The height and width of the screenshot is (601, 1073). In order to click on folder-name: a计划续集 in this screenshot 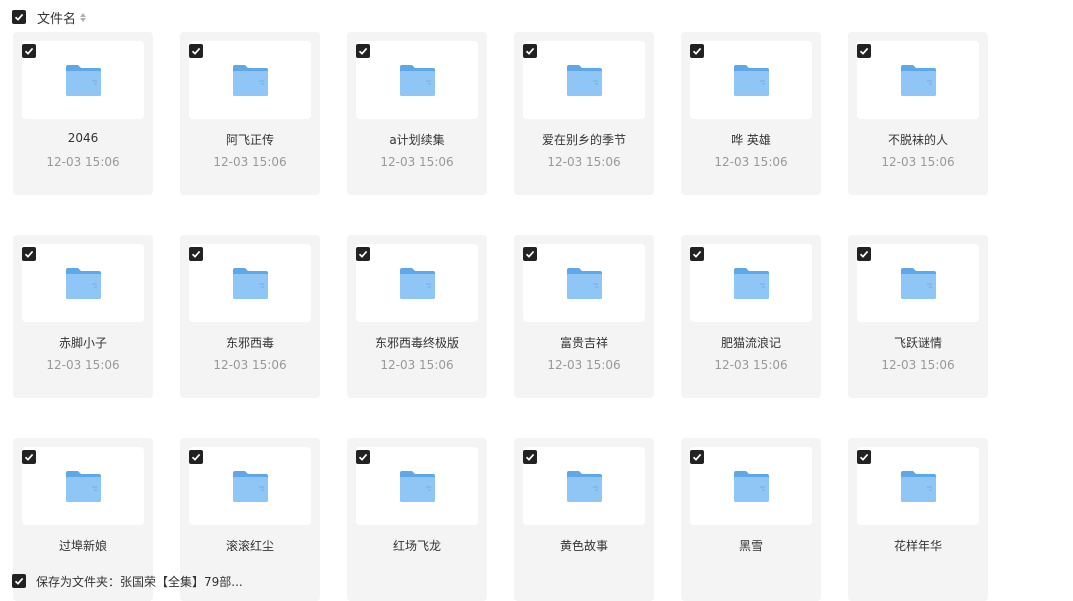, I will do `click(417, 139)`.